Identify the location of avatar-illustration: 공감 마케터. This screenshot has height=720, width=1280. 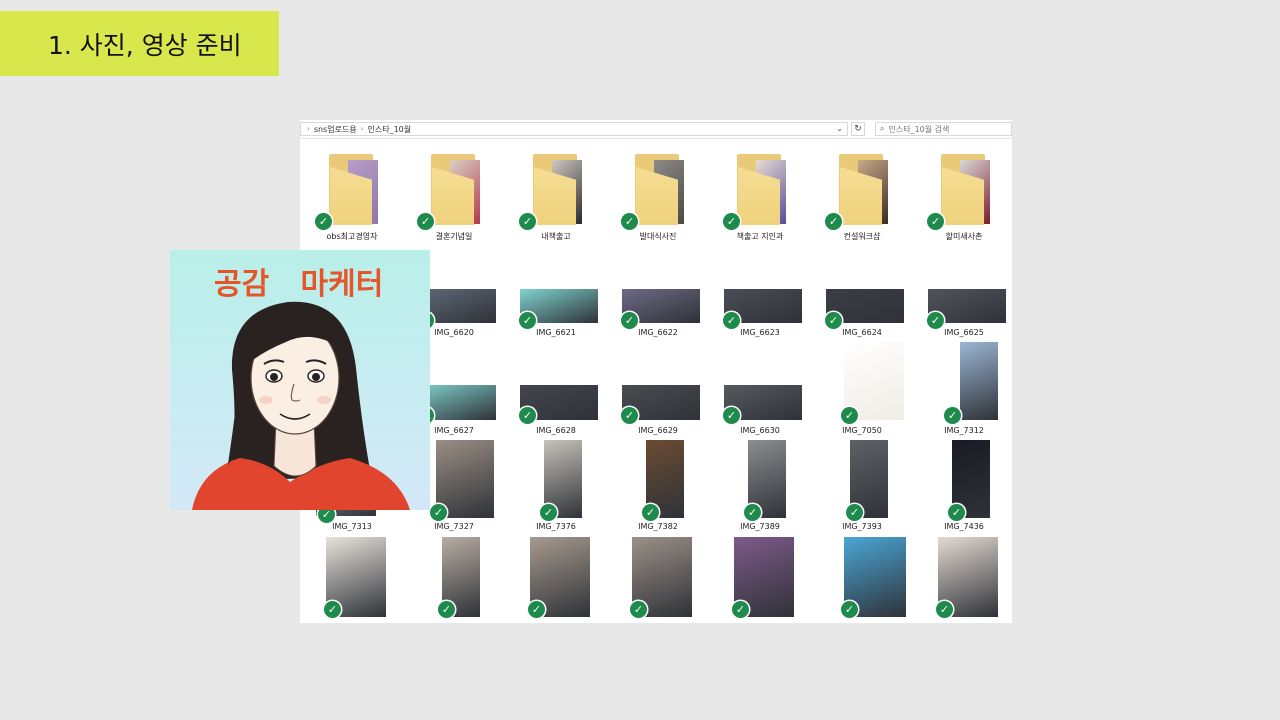
(300, 380).